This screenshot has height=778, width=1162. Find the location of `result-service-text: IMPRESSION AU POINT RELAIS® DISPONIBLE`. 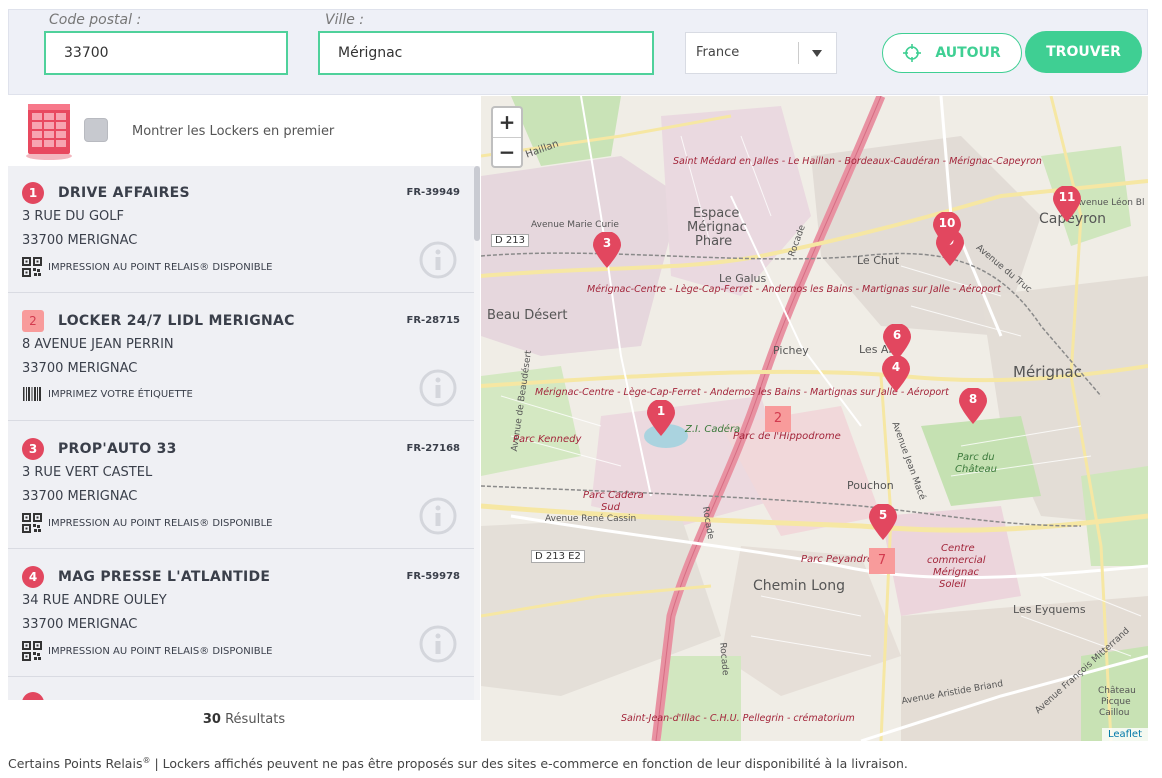

result-service-text: IMPRESSION AU POINT RELAIS® DISPONIBLE is located at coordinates (160, 267).